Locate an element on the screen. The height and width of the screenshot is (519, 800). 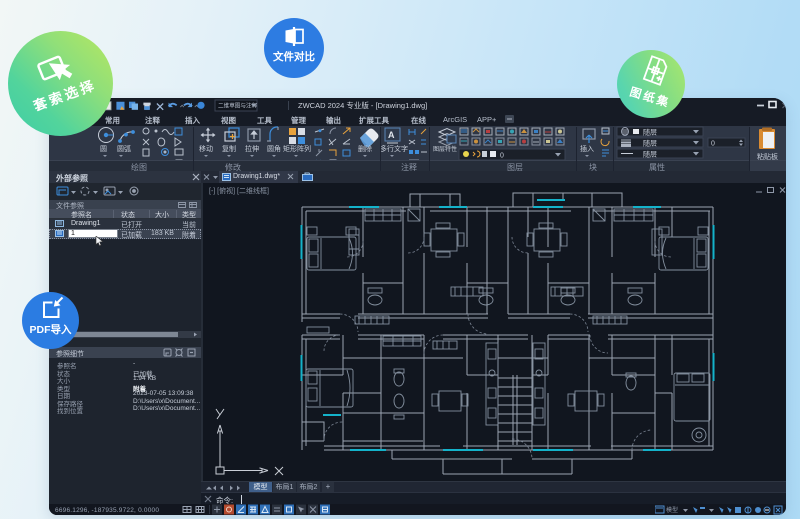
svg-text: 移动 is located at coordinates (206, 148).